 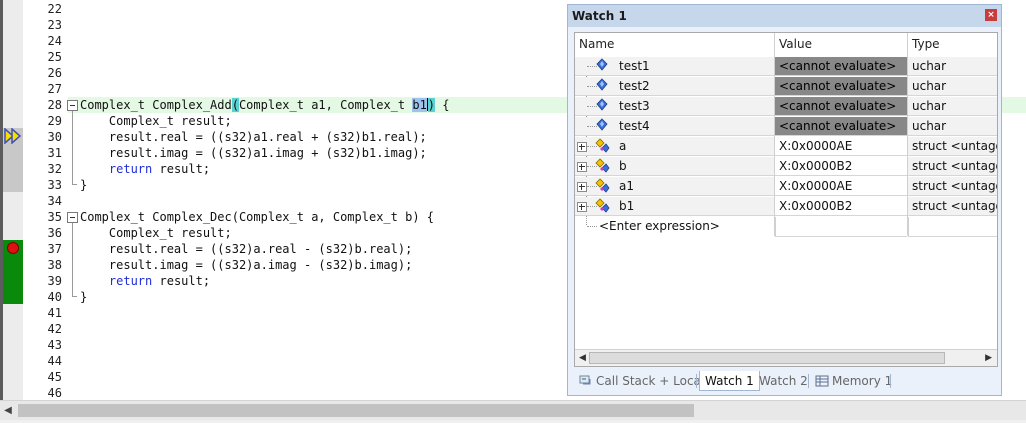 I want to click on code-line-29: Complex_t result;, so click(x=156, y=121).